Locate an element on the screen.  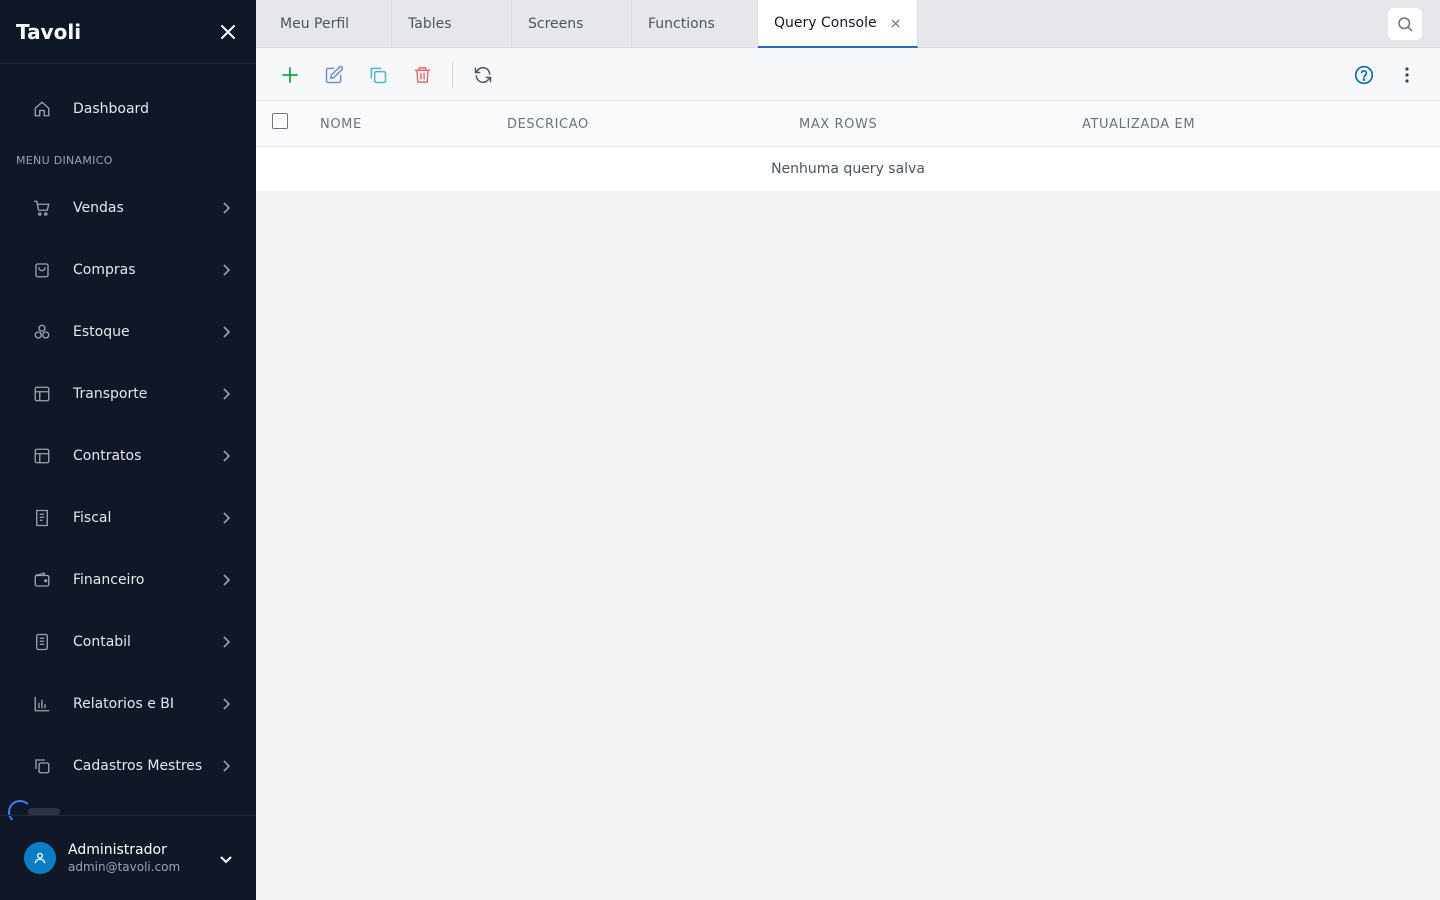
tab-functions: Functions is located at coordinates (695, 24).